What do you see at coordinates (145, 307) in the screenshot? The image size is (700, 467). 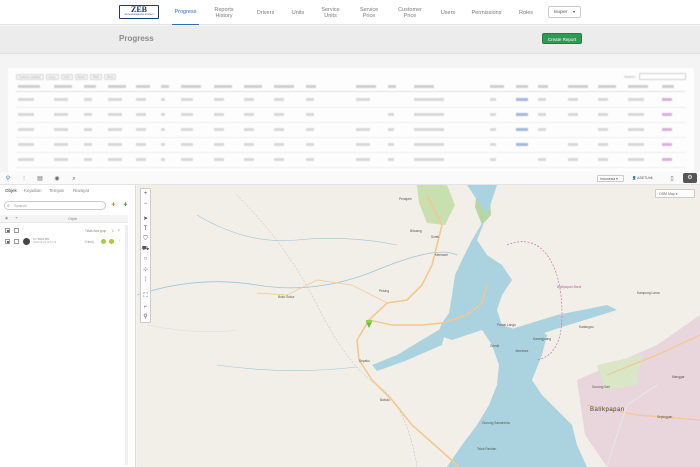 I see `ruler-icon: ⌐` at bounding box center [145, 307].